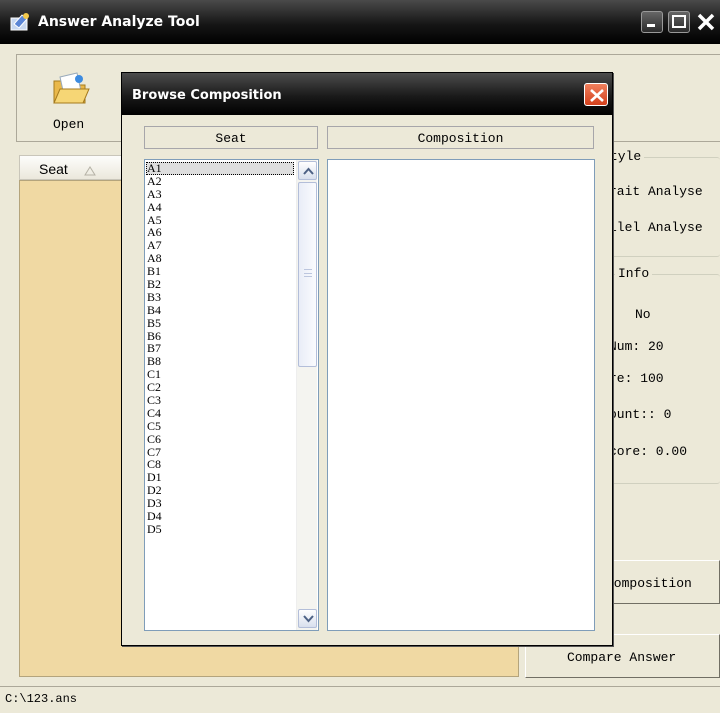 The width and height of the screenshot is (720, 713). Describe the element at coordinates (220, 284) in the screenshot. I see `seat-list-item: B2` at that location.